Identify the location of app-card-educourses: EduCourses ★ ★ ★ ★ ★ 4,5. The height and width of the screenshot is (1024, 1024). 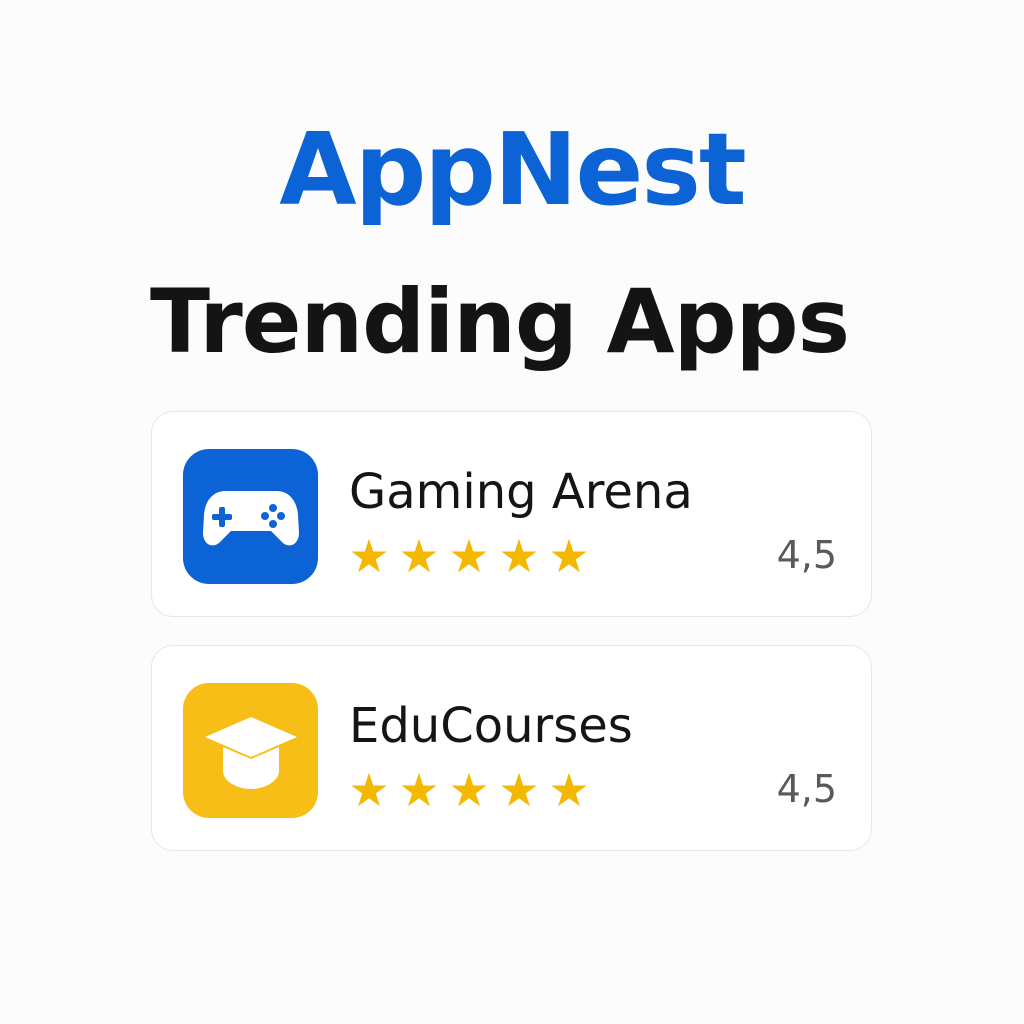
(511, 748).